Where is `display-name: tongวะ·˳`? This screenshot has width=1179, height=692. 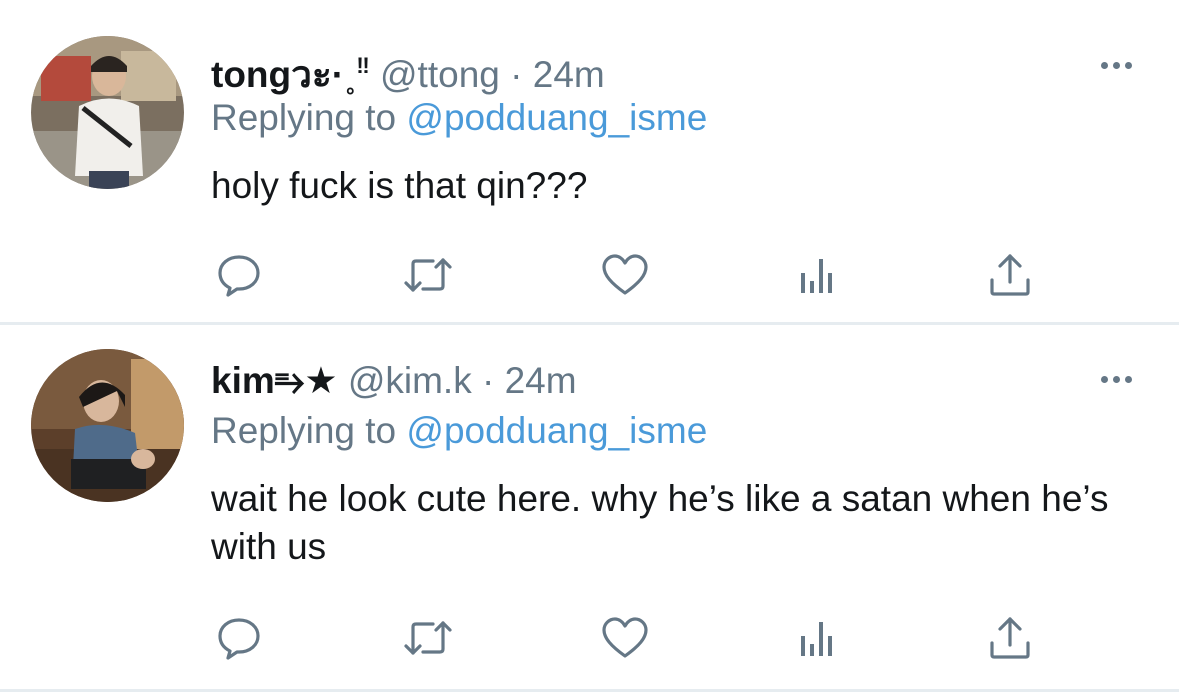
display-name: tongวะ·˳ is located at coordinates (283, 74).